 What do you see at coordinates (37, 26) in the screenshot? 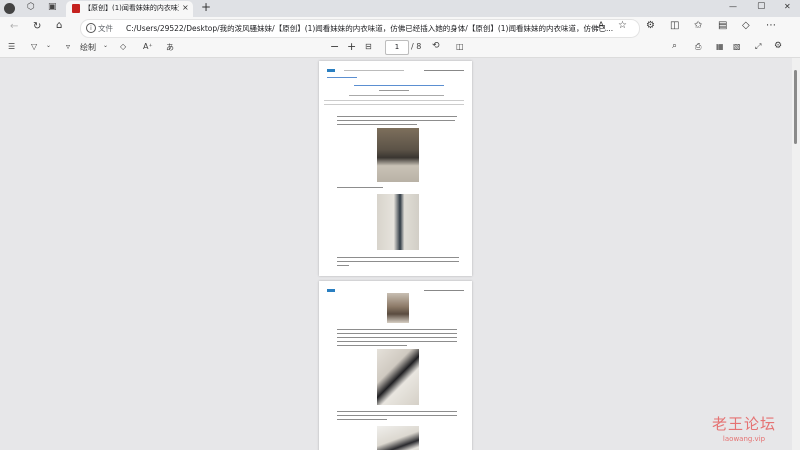
I see `refresh-icon: ↻` at bounding box center [37, 26].